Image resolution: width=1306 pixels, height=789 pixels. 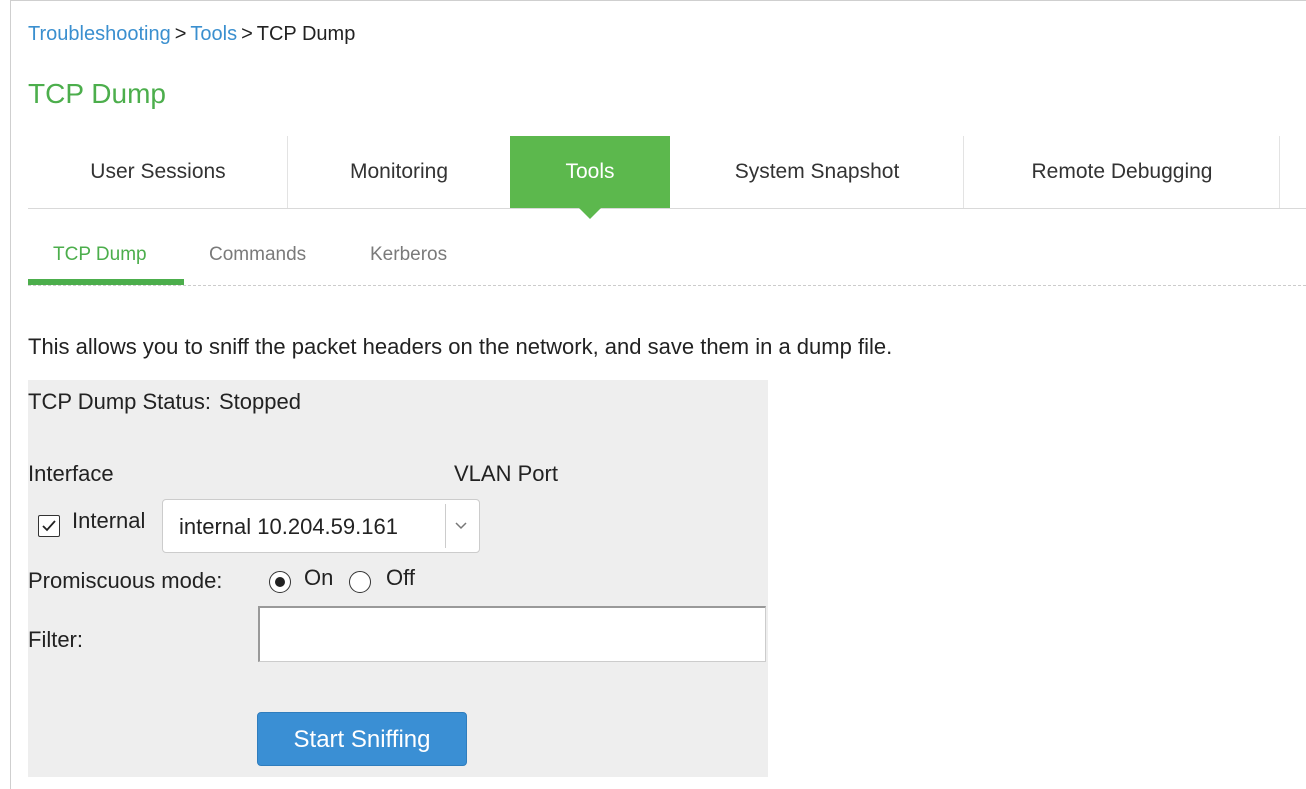 I want to click on status-value: Stopped, so click(x=260, y=401).